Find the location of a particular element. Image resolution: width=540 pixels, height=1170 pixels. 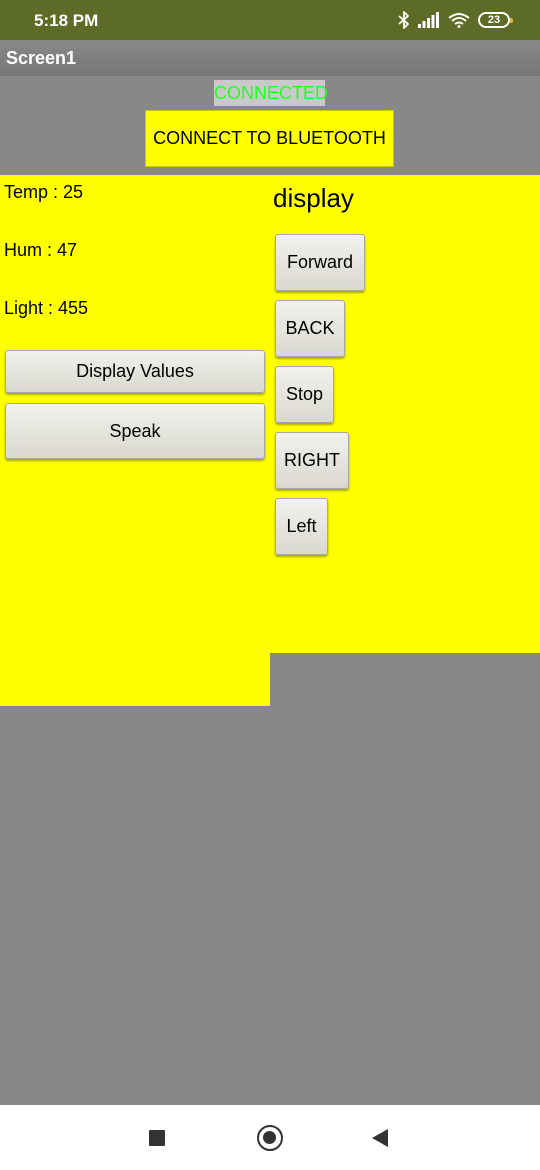

battery-level: 23 is located at coordinates (494, 20).